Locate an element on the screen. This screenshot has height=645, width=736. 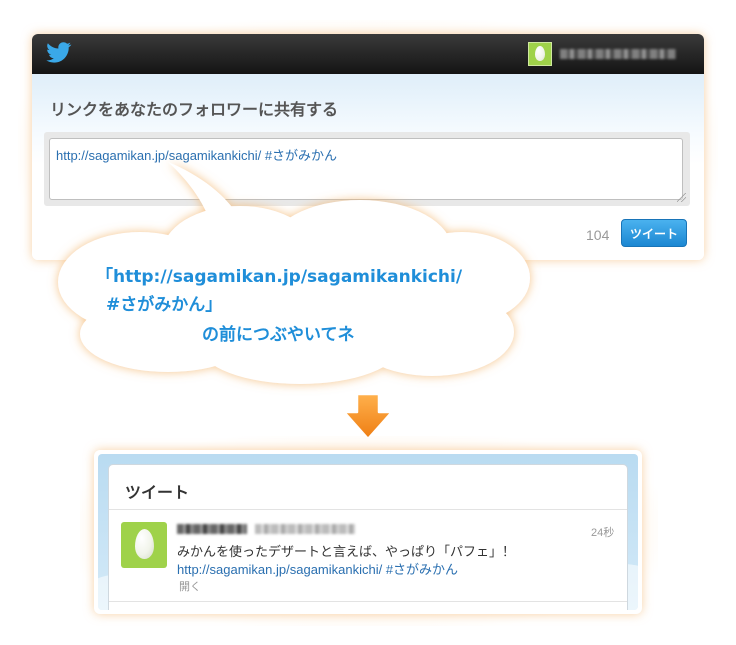
tweet-avatar is located at coordinates (144, 545).